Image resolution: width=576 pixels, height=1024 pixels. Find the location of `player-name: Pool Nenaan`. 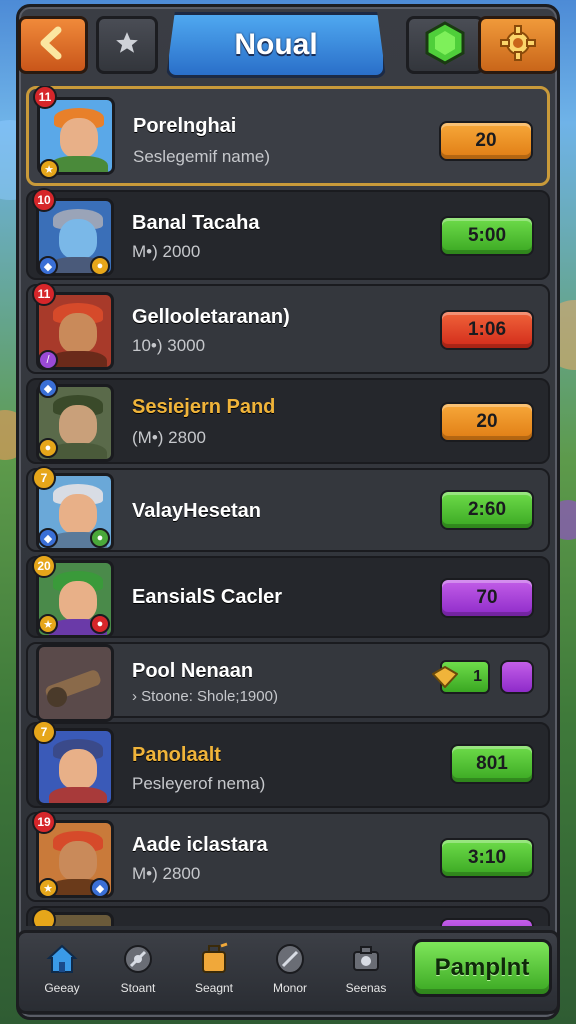

player-name: Pool Nenaan is located at coordinates (193, 671).